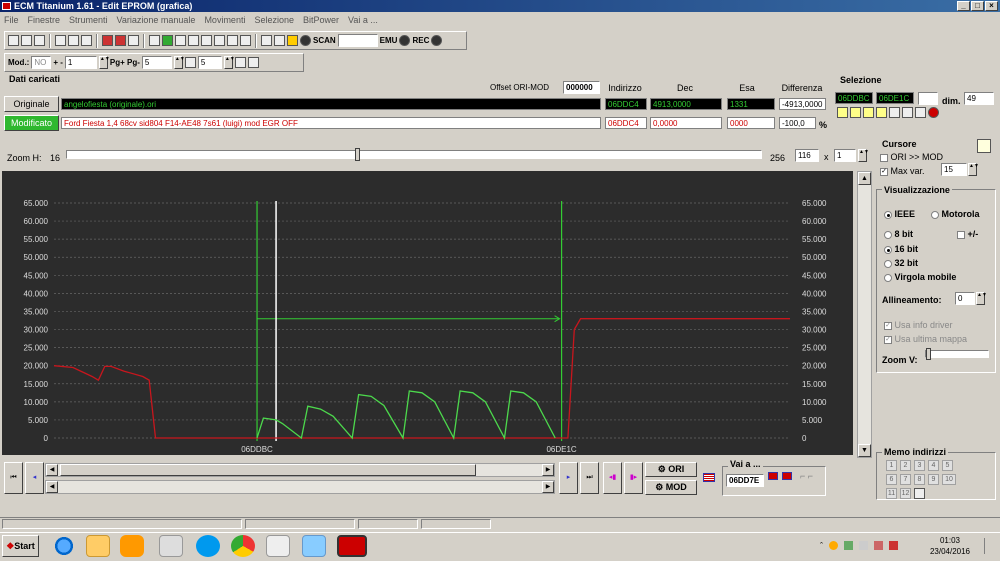 Image resolution: width=1000 pixels, height=561 pixels. What do you see at coordinates (253, 62) in the screenshot?
I see `layout2-icon` at bounding box center [253, 62].